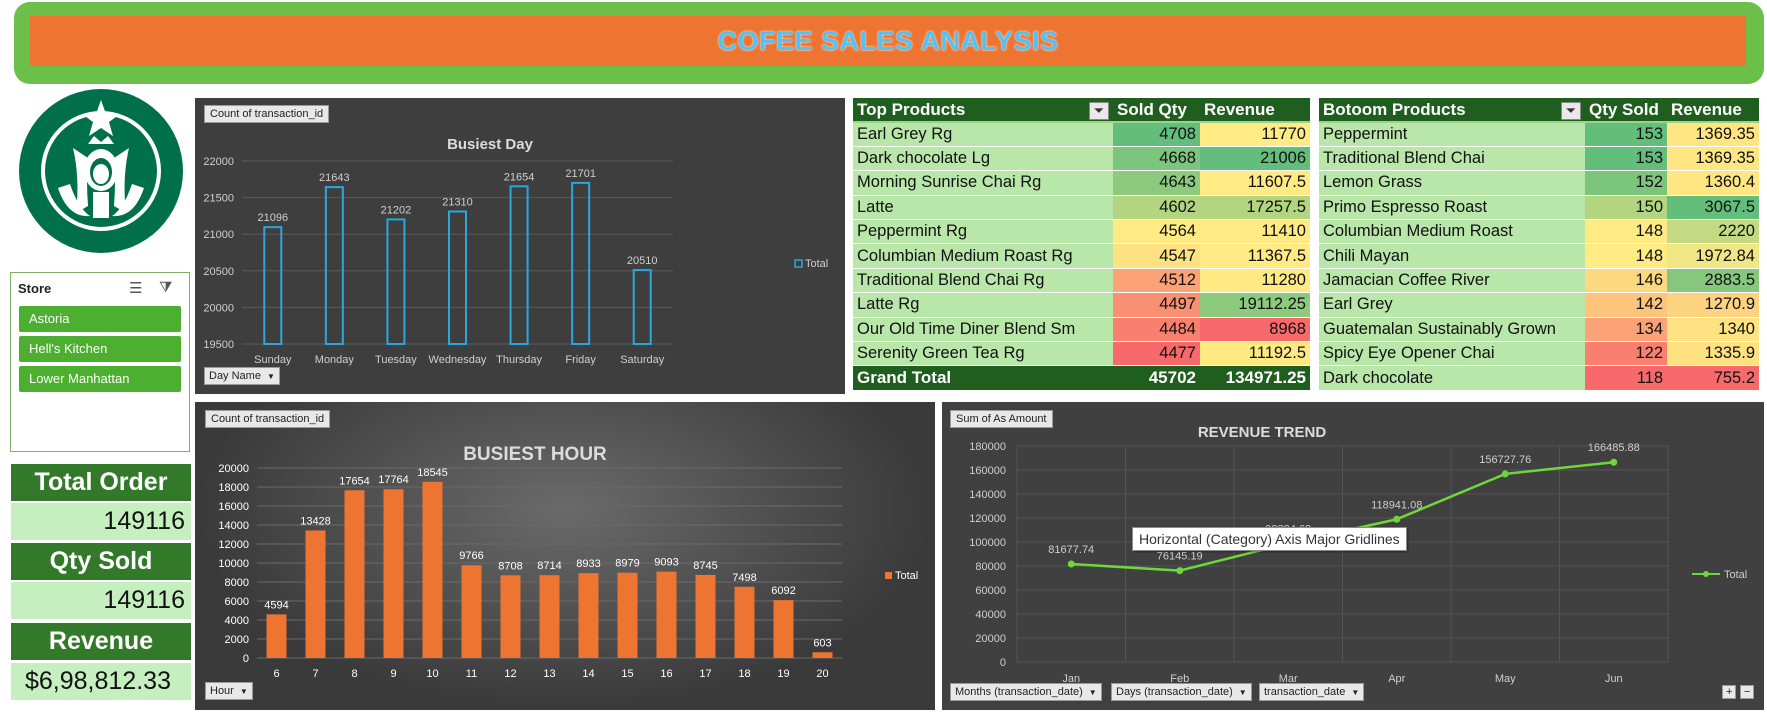 This screenshot has height=715, width=1767. What do you see at coordinates (354, 481) in the screenshot?
I see `data-label: 17654` at bounding box center [354, 481].